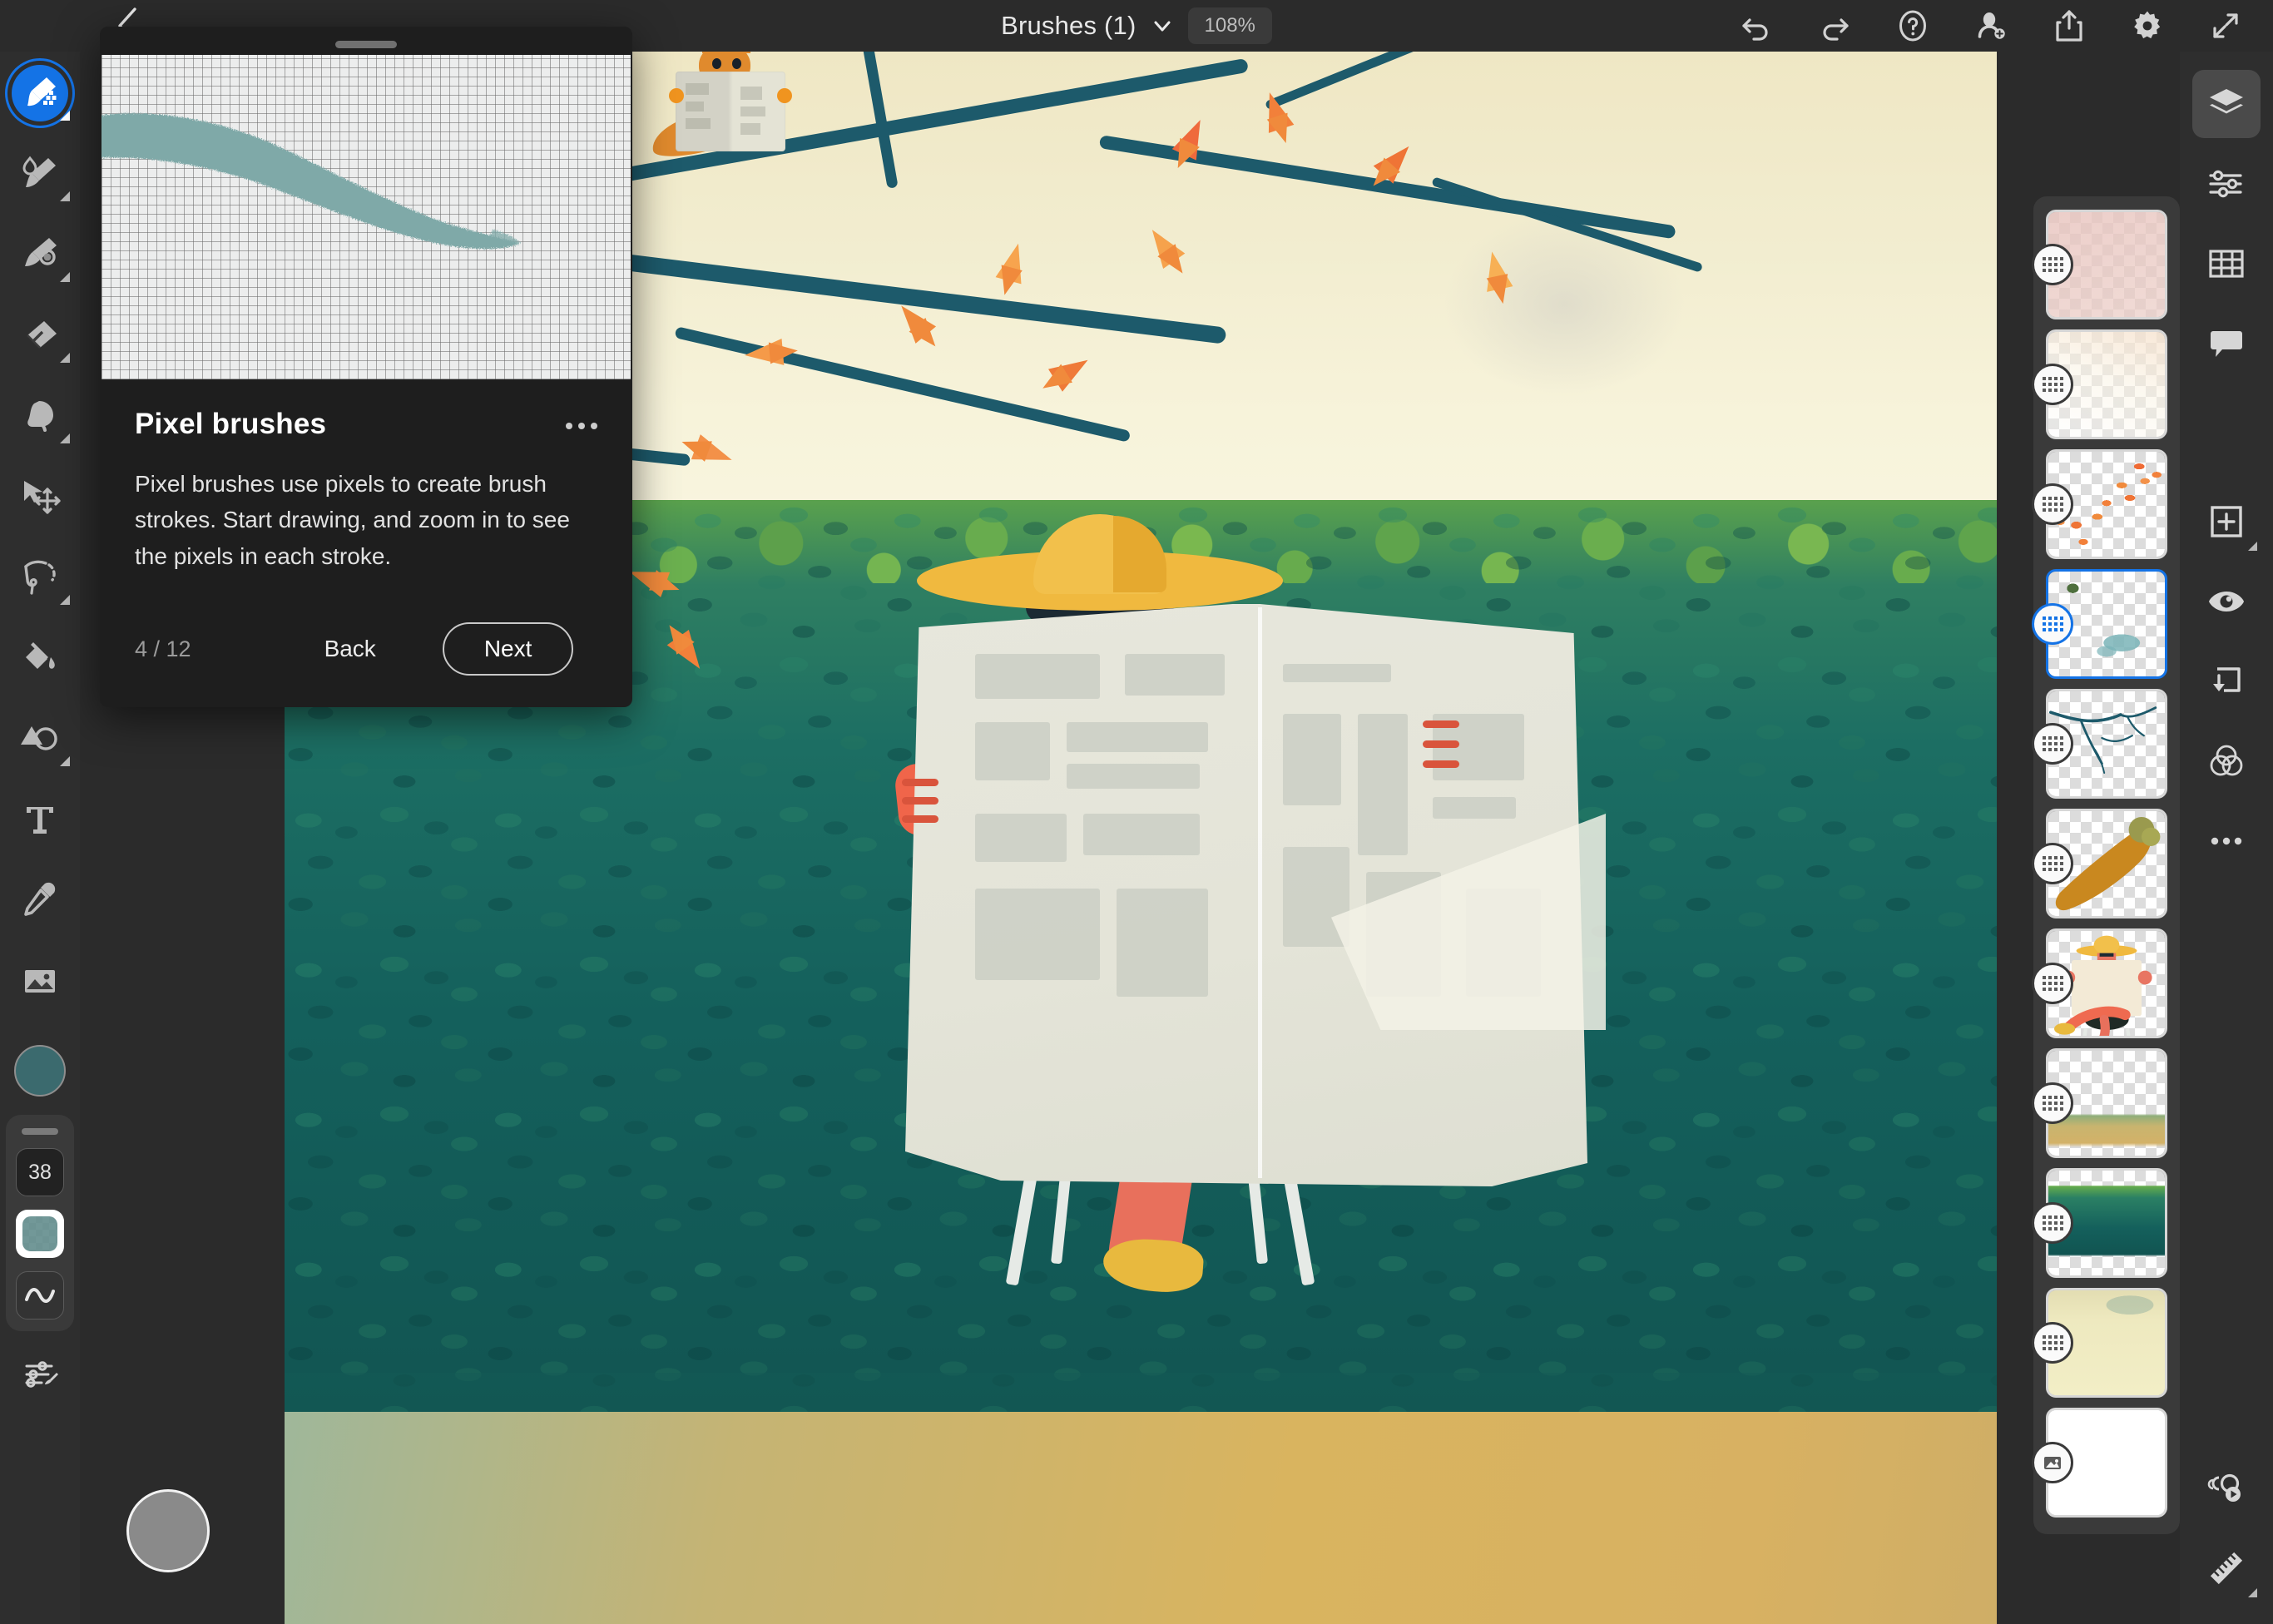  I want to click on fullscreen-button, so click(2225, 26).